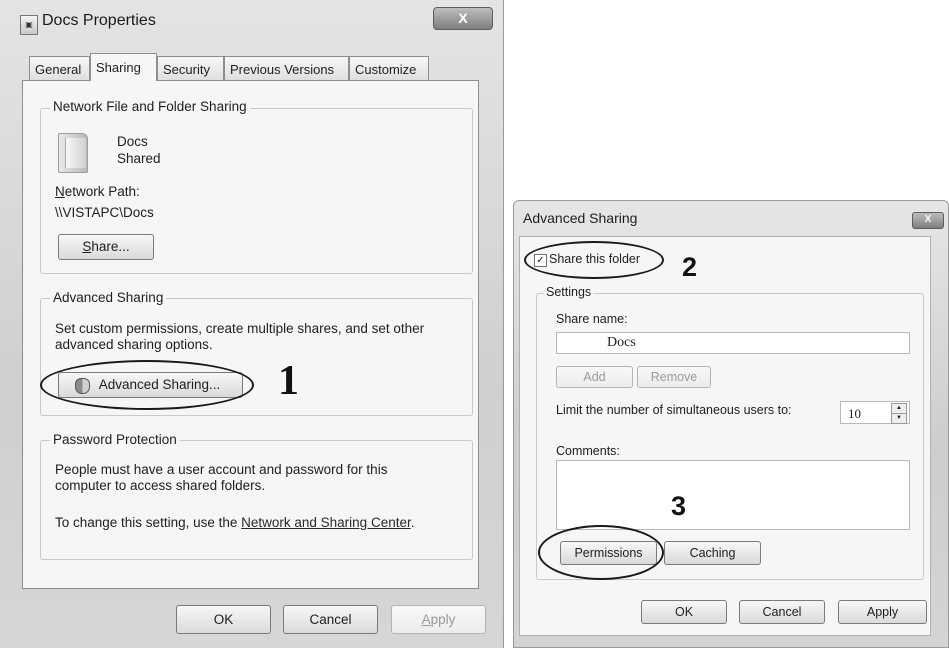  What do you see at coordinates (286, 68) in the screenshot?
I see `tab-previous-versions: Previous Versions` at bounding box center [286, 68].